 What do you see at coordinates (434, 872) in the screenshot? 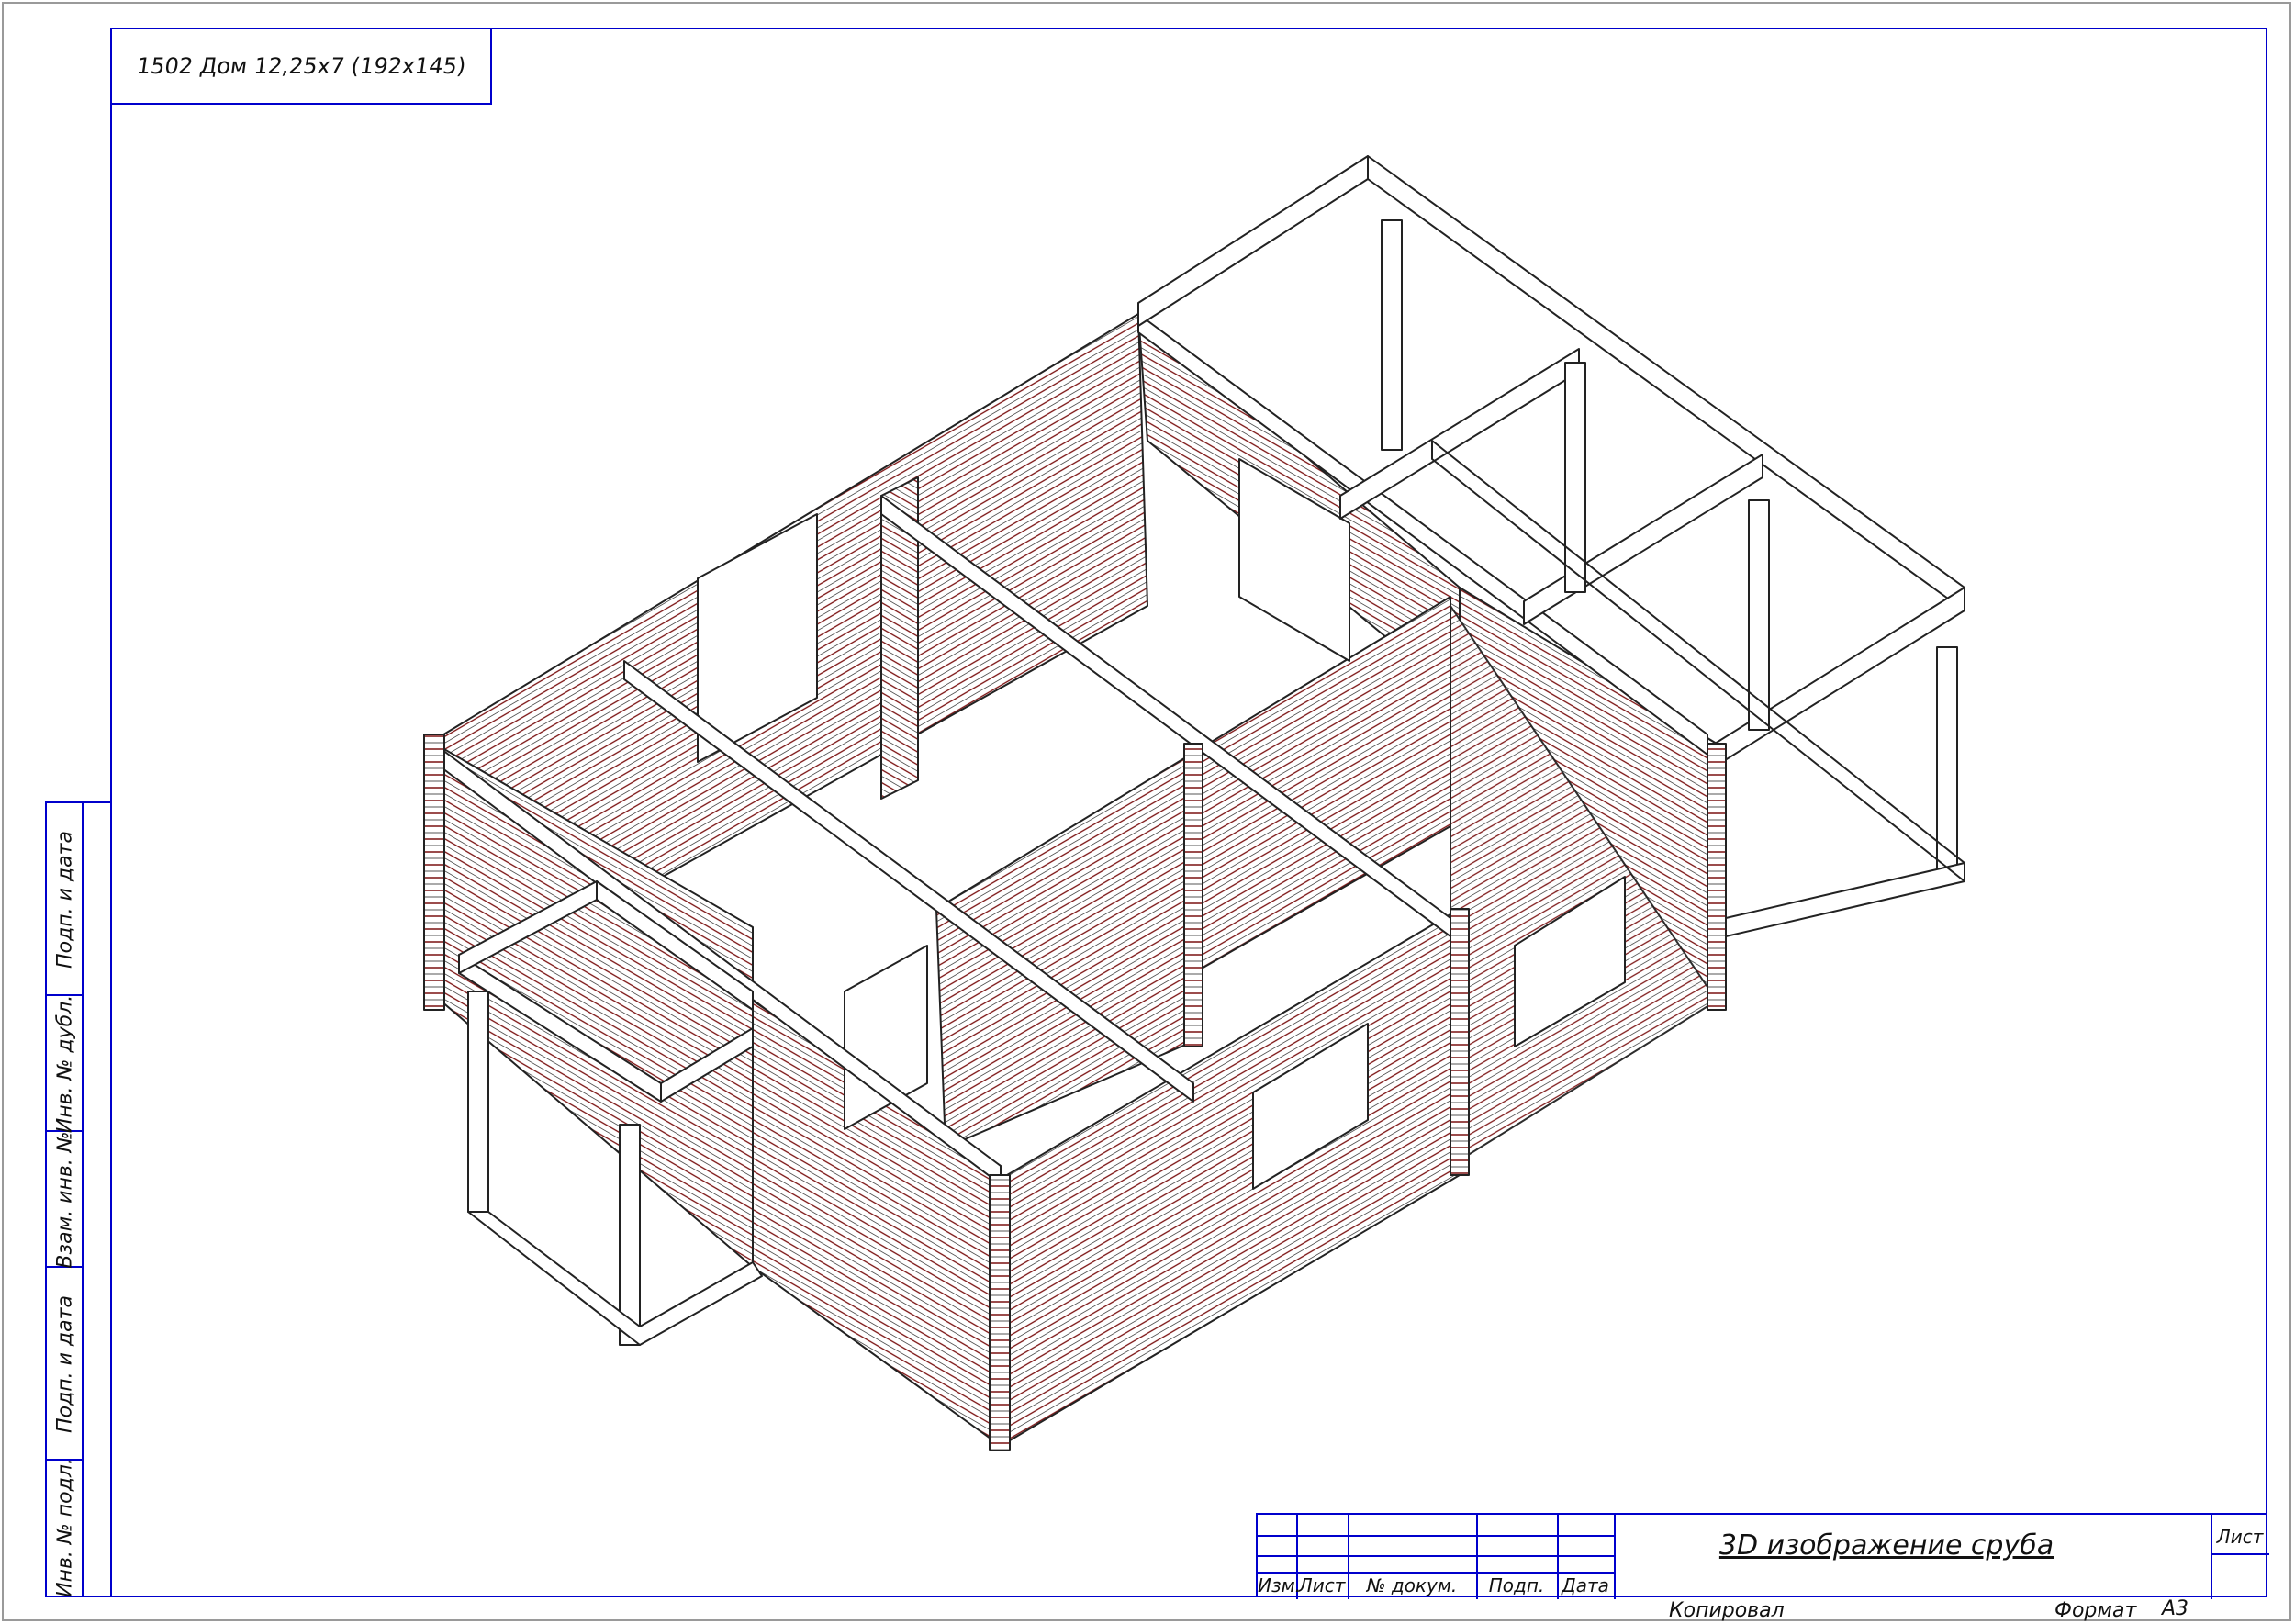
I see `corner-left` at bounding box center [434, 872].